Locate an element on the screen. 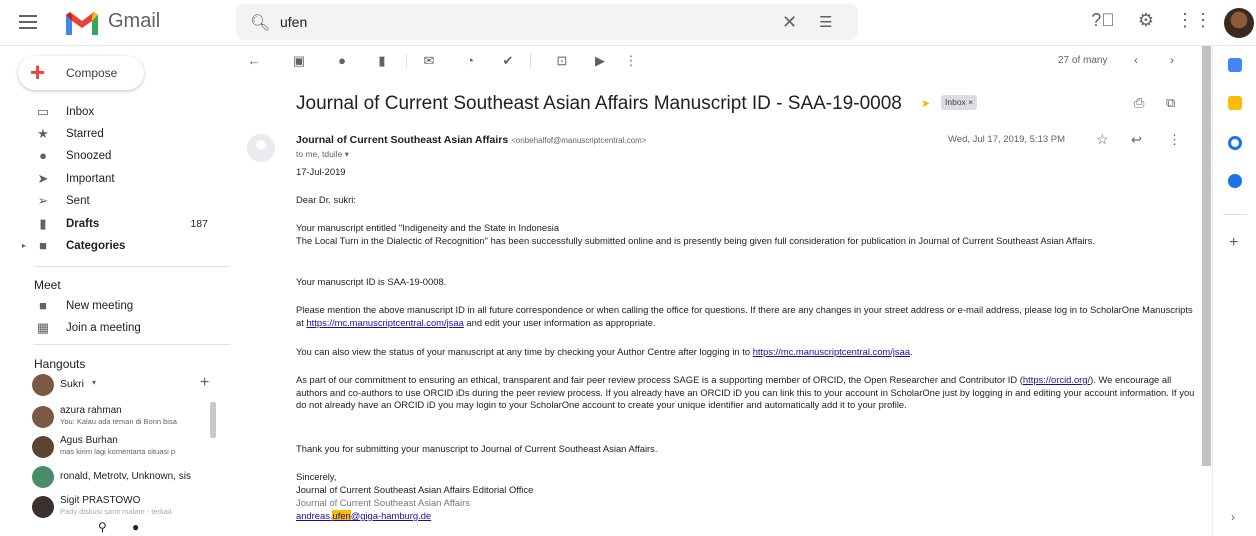 The image size is (1256, 536). calendar-icon is located at coordinates (1235, 65).